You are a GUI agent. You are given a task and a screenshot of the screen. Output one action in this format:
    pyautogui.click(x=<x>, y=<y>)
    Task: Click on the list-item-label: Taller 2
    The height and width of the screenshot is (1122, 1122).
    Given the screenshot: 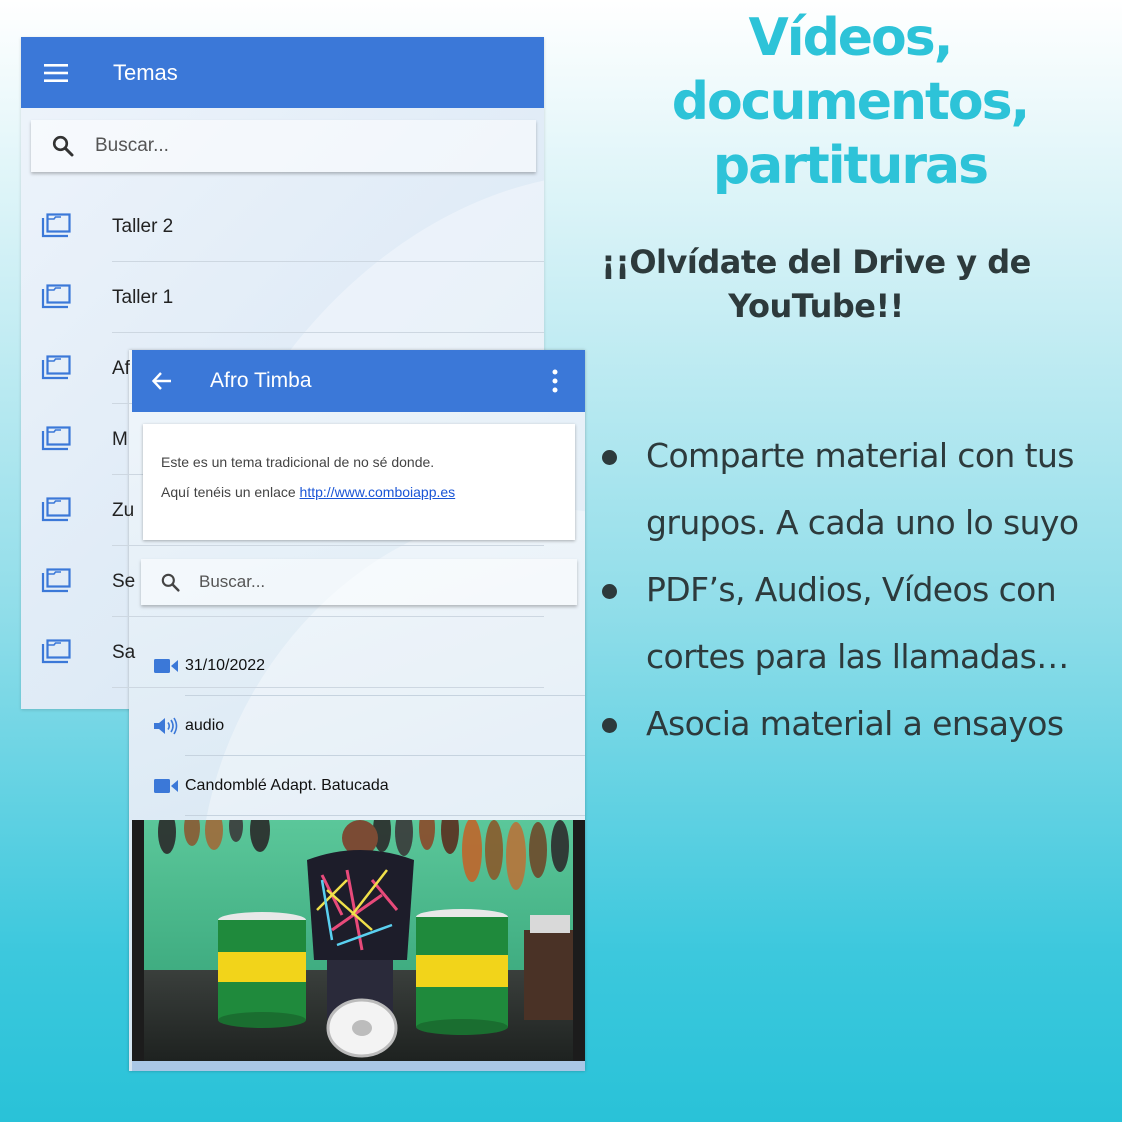 What is the action you would take?
    pyautogui.click(x=143, y=226)
    